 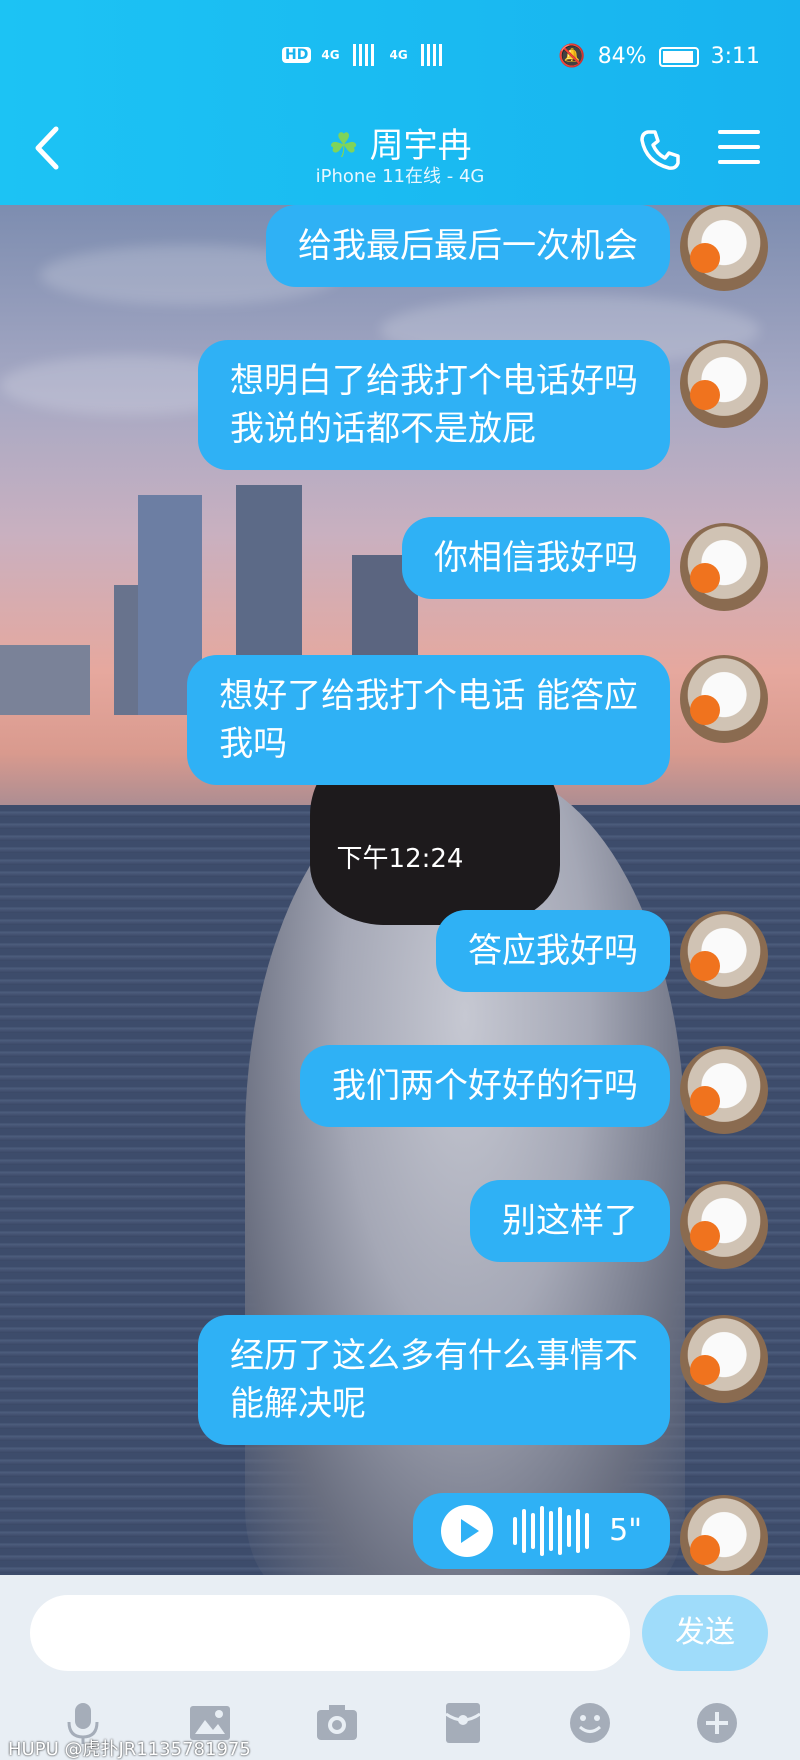 I want to click on hd-voice-icon: HD, so click(x=297, y=55).